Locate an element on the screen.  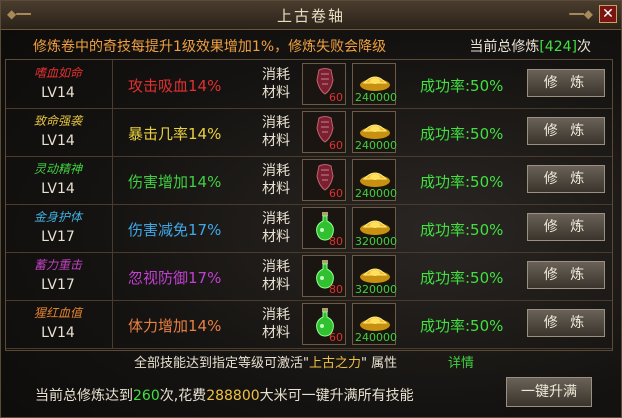
total-training-count: 当前总修炼[424]次 is located at coordinates (530, 46).